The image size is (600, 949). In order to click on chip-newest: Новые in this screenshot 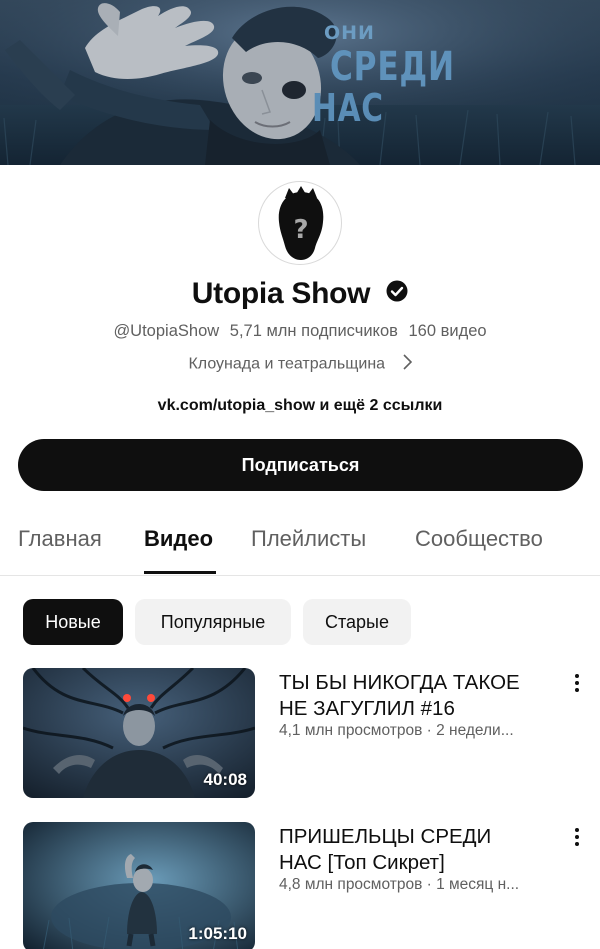, I will do `click(73, 622)`.